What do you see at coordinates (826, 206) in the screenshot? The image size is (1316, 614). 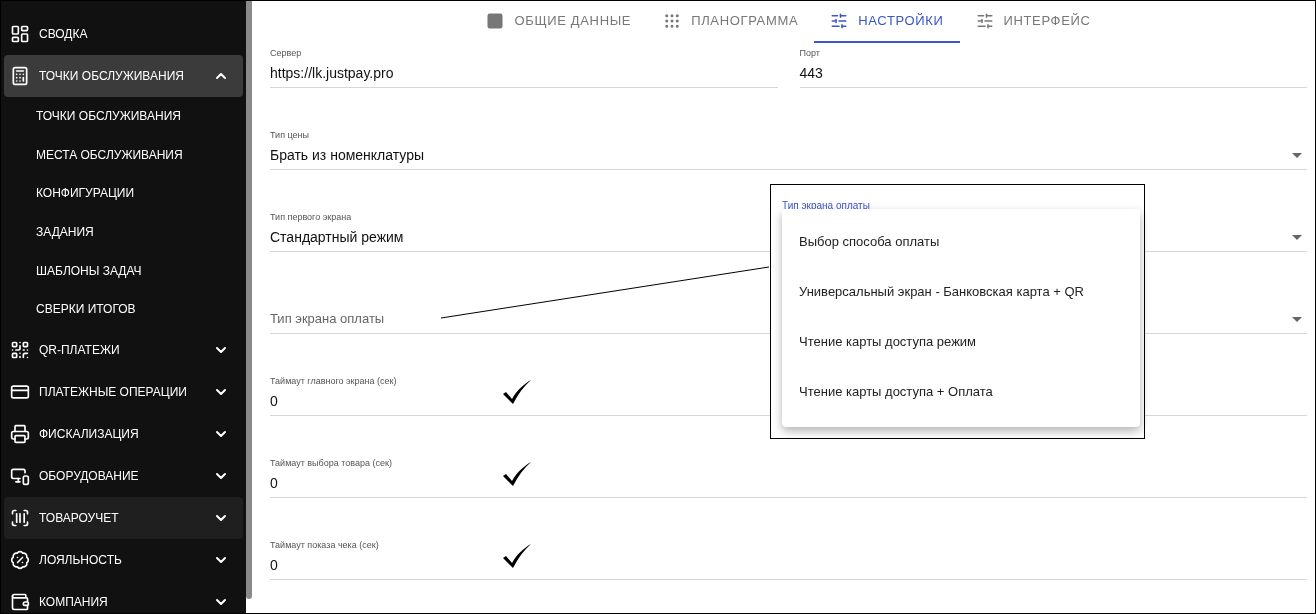 I see `field-label: Тип экрана оплаты` at bounding box center [826, 206].